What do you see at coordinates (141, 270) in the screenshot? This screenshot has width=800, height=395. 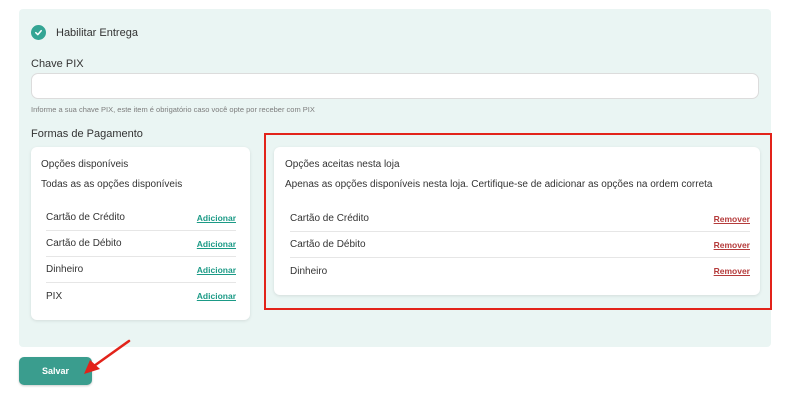 I see `list-item: Dinheiro Adicionar` at bounding box center [141, 270].